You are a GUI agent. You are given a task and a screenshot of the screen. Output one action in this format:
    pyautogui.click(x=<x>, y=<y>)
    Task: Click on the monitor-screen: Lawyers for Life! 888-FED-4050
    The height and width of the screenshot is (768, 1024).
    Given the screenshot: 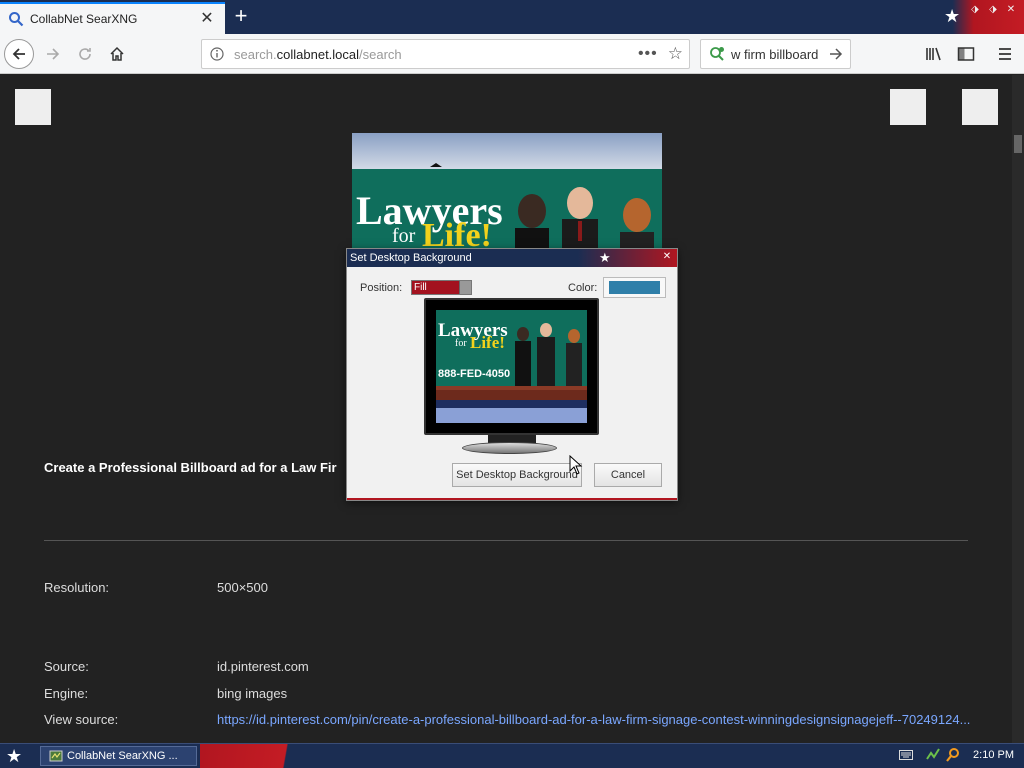 What is the action you would take?
    pyautogui.click(x=511, y=366)
    